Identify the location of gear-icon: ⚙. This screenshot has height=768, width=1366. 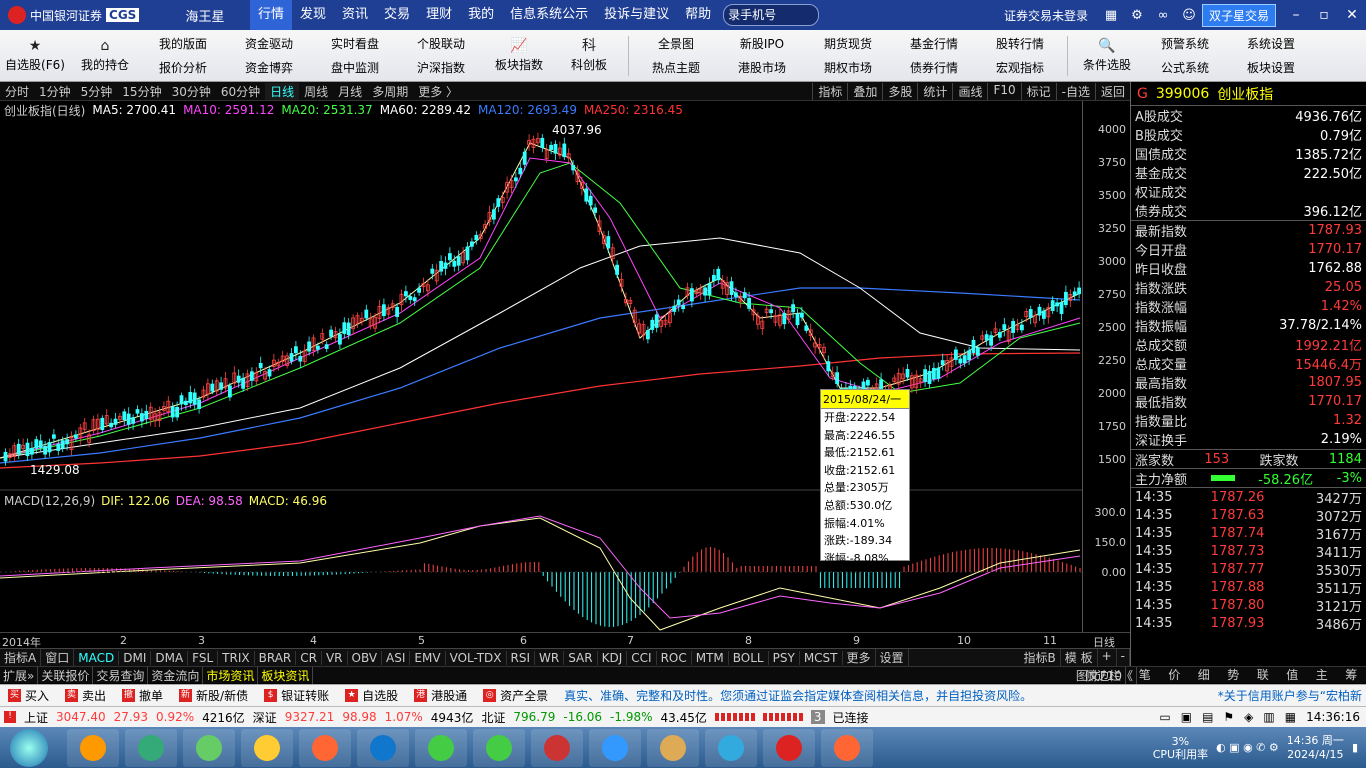
(1137, 15).